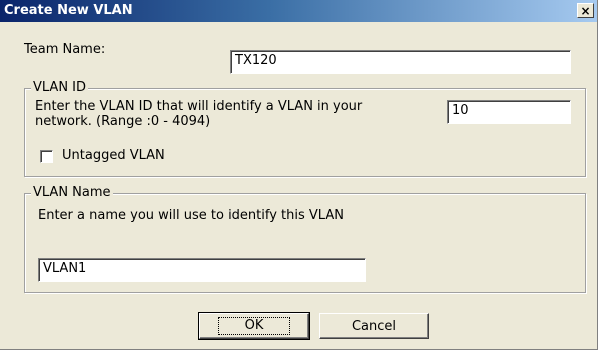 This screenshot has width=598, height=350. I want to click on cancel-button-label: Cancel, so click(374, 326).